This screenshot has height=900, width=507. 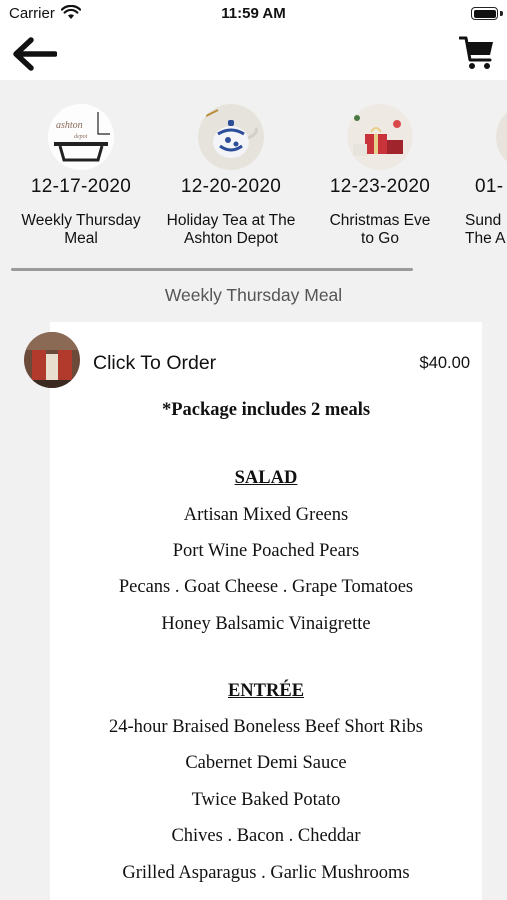 I want to click on menu-item: Pecans . Goat Cheese . Grape Tomatoes, so click(x=266, y=587).